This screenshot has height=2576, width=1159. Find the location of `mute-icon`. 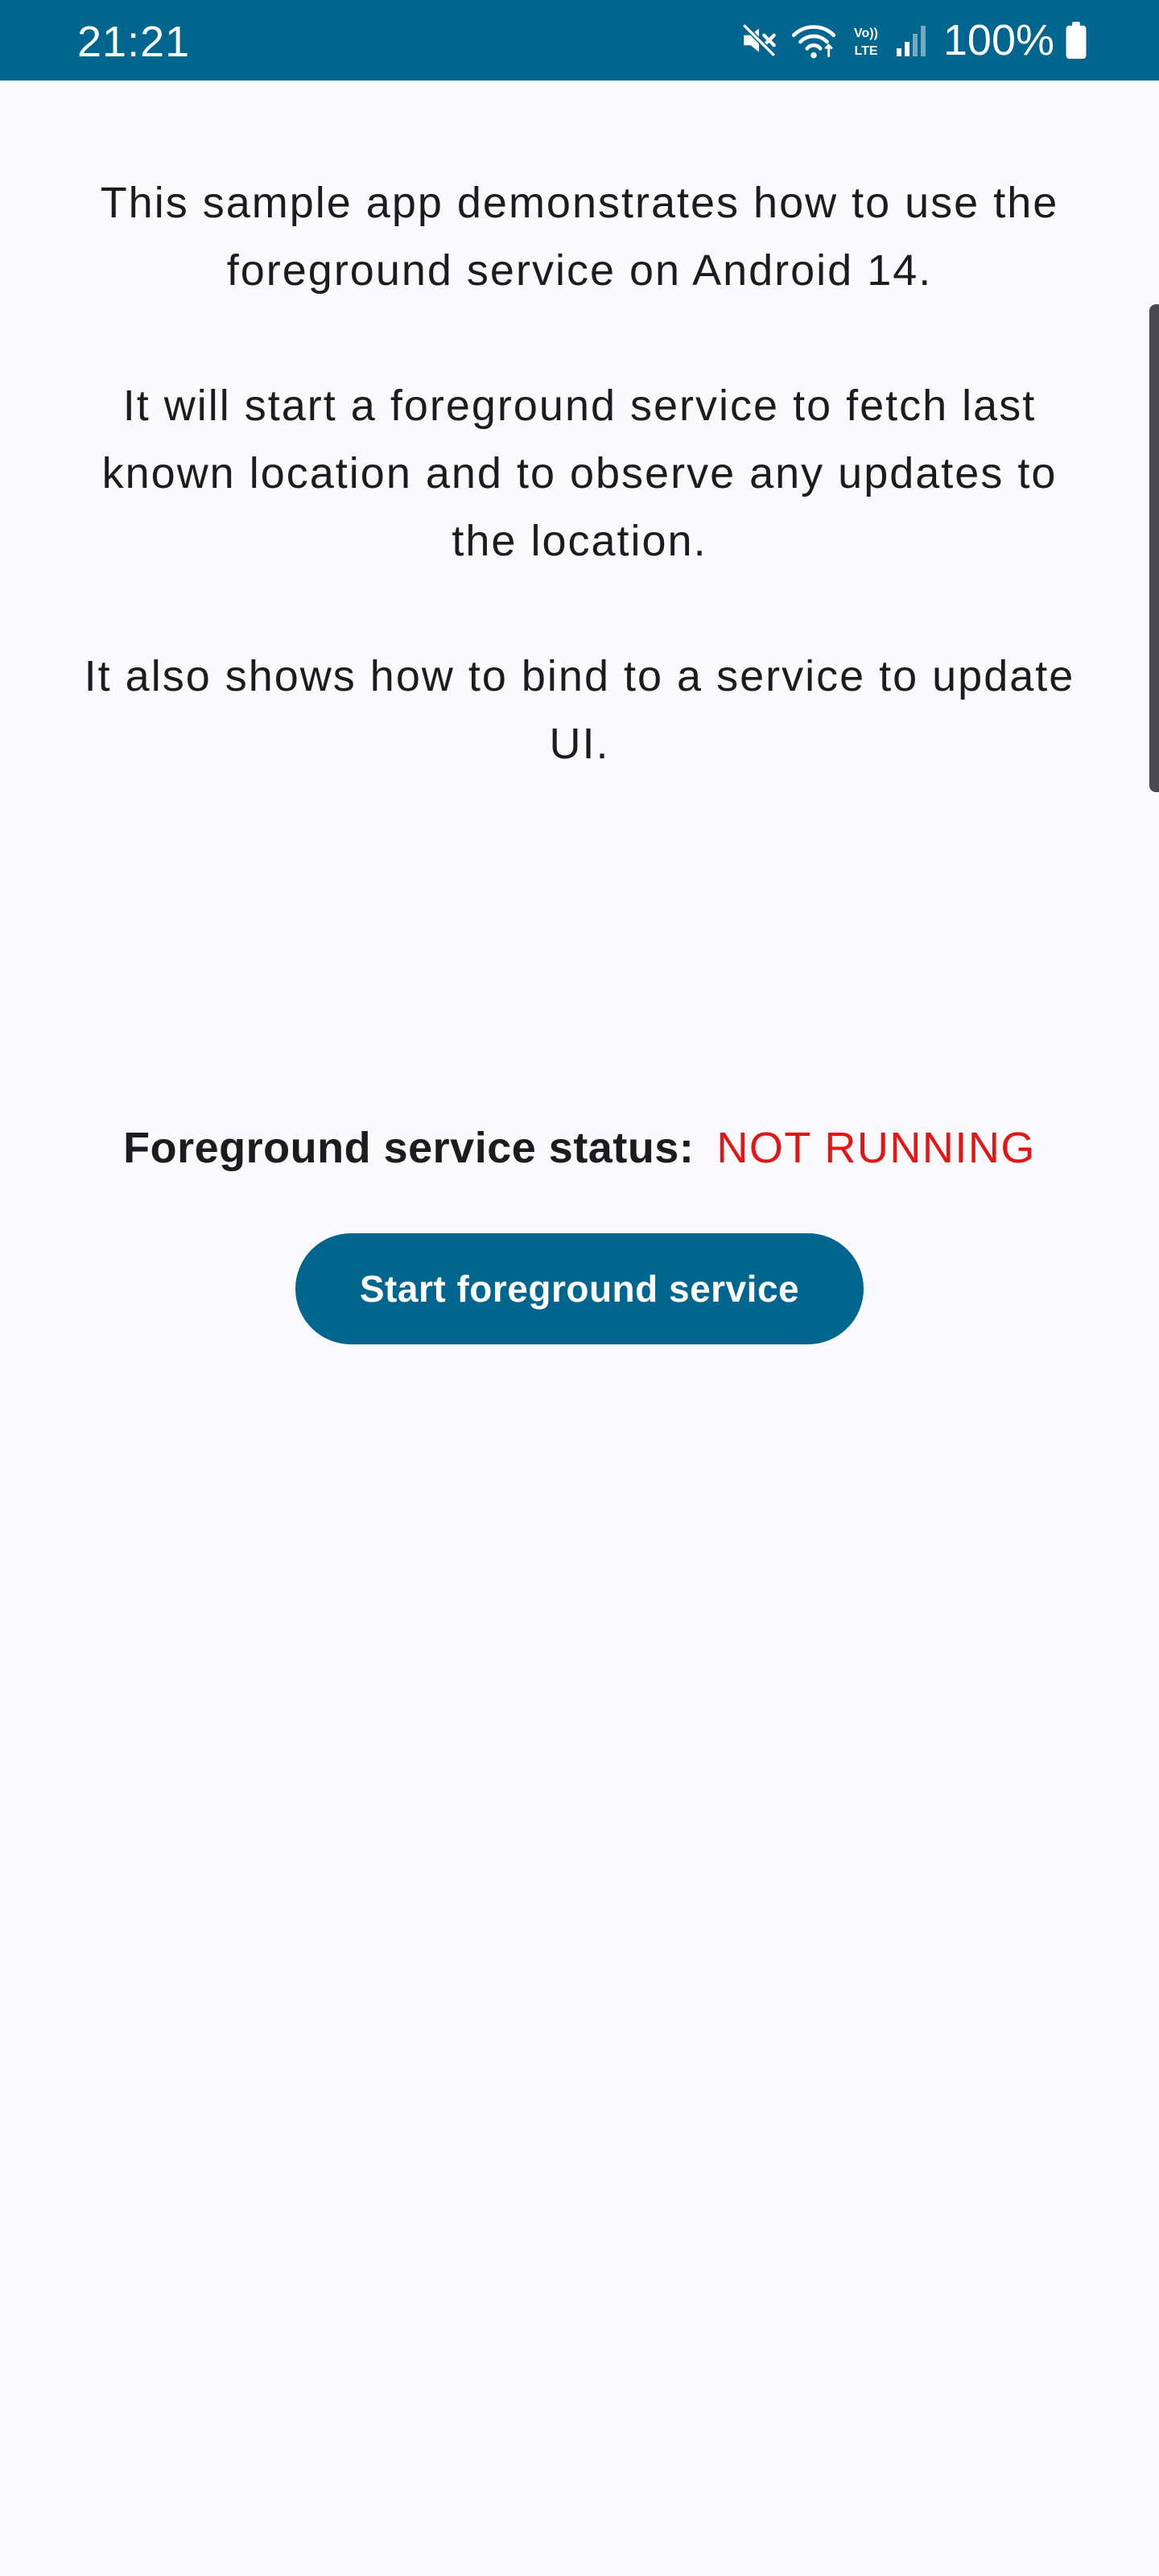

mute-icon is located at coordinates (759, 40).